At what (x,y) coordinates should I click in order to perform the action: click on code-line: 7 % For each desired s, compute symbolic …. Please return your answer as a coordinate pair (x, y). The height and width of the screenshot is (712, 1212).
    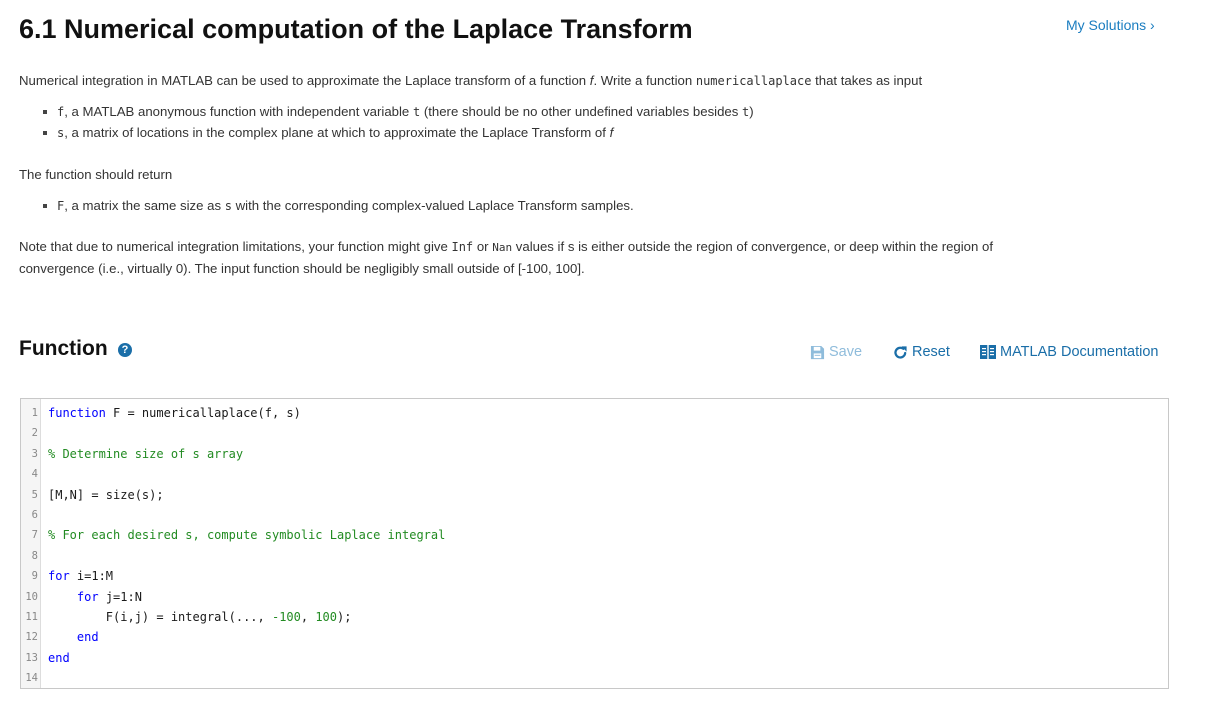
    Looking at the image, I should click on (594, 535).